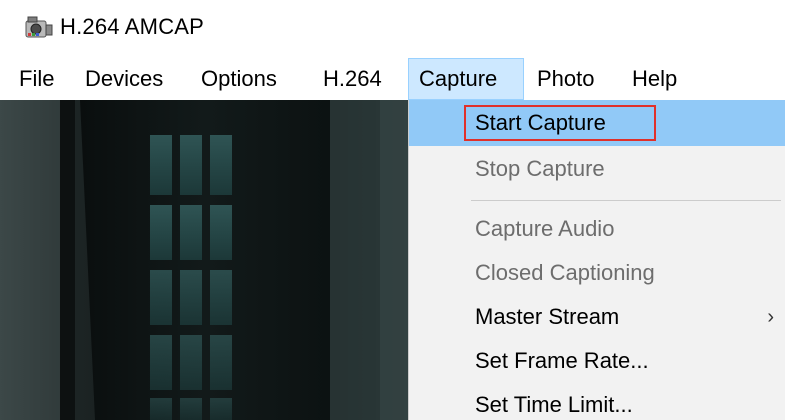  What do you see at coordinates (124, 79) in the screenshot?
I see `menu-devices: Devices` at bounding box center [124, 79].